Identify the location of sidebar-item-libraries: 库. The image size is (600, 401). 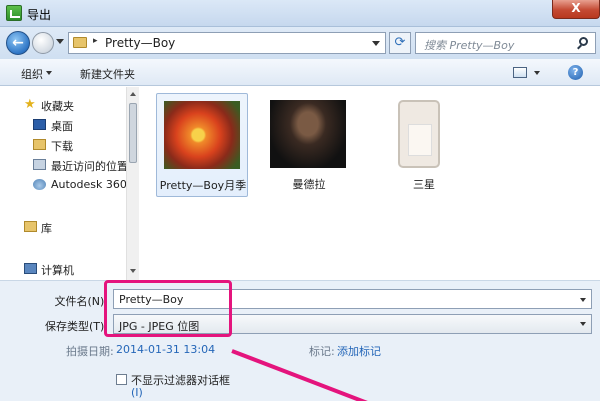
(63, 227).